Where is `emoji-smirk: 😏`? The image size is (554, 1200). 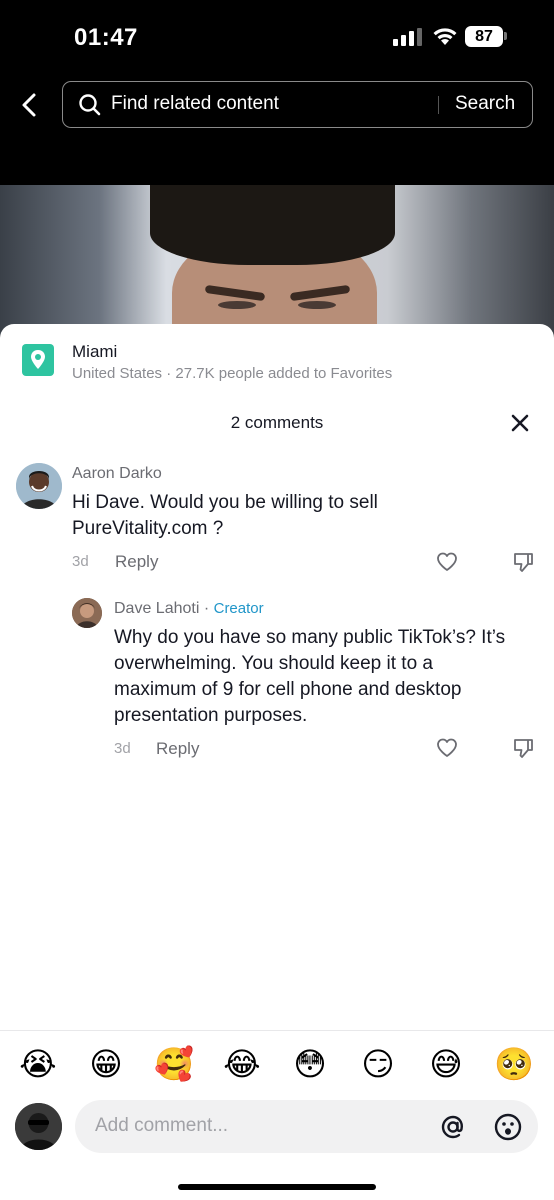
emoji-smirk: 😏 is located at coordinates (378, 1064).